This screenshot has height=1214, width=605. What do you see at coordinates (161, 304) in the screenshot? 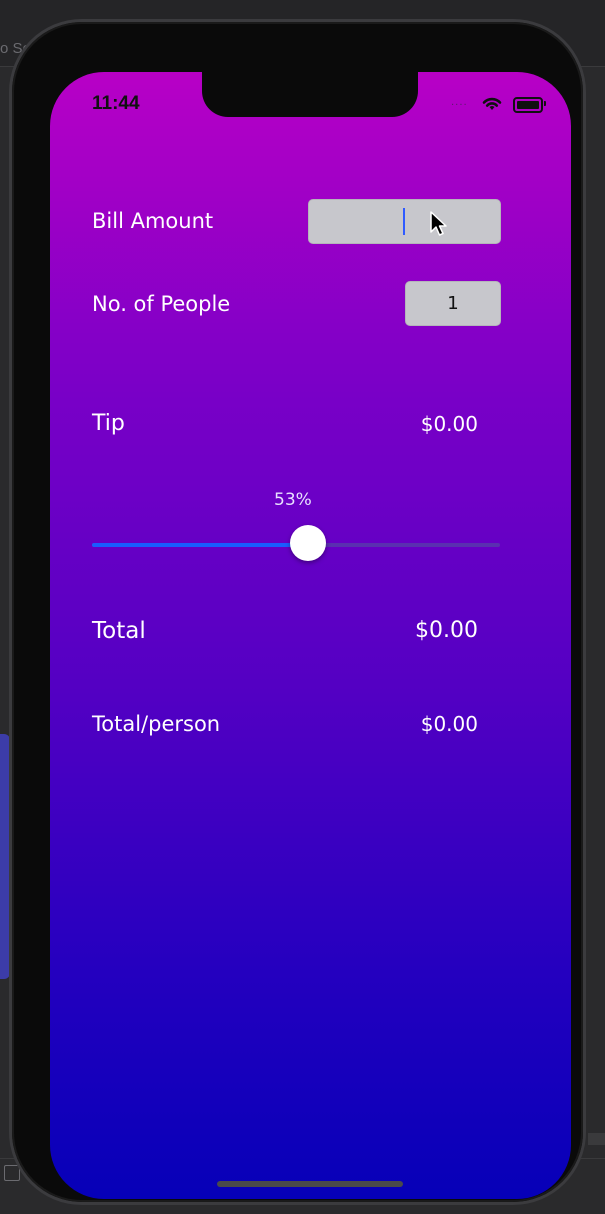
I see `people-label: No. of People` at bounding box center [161, 304].